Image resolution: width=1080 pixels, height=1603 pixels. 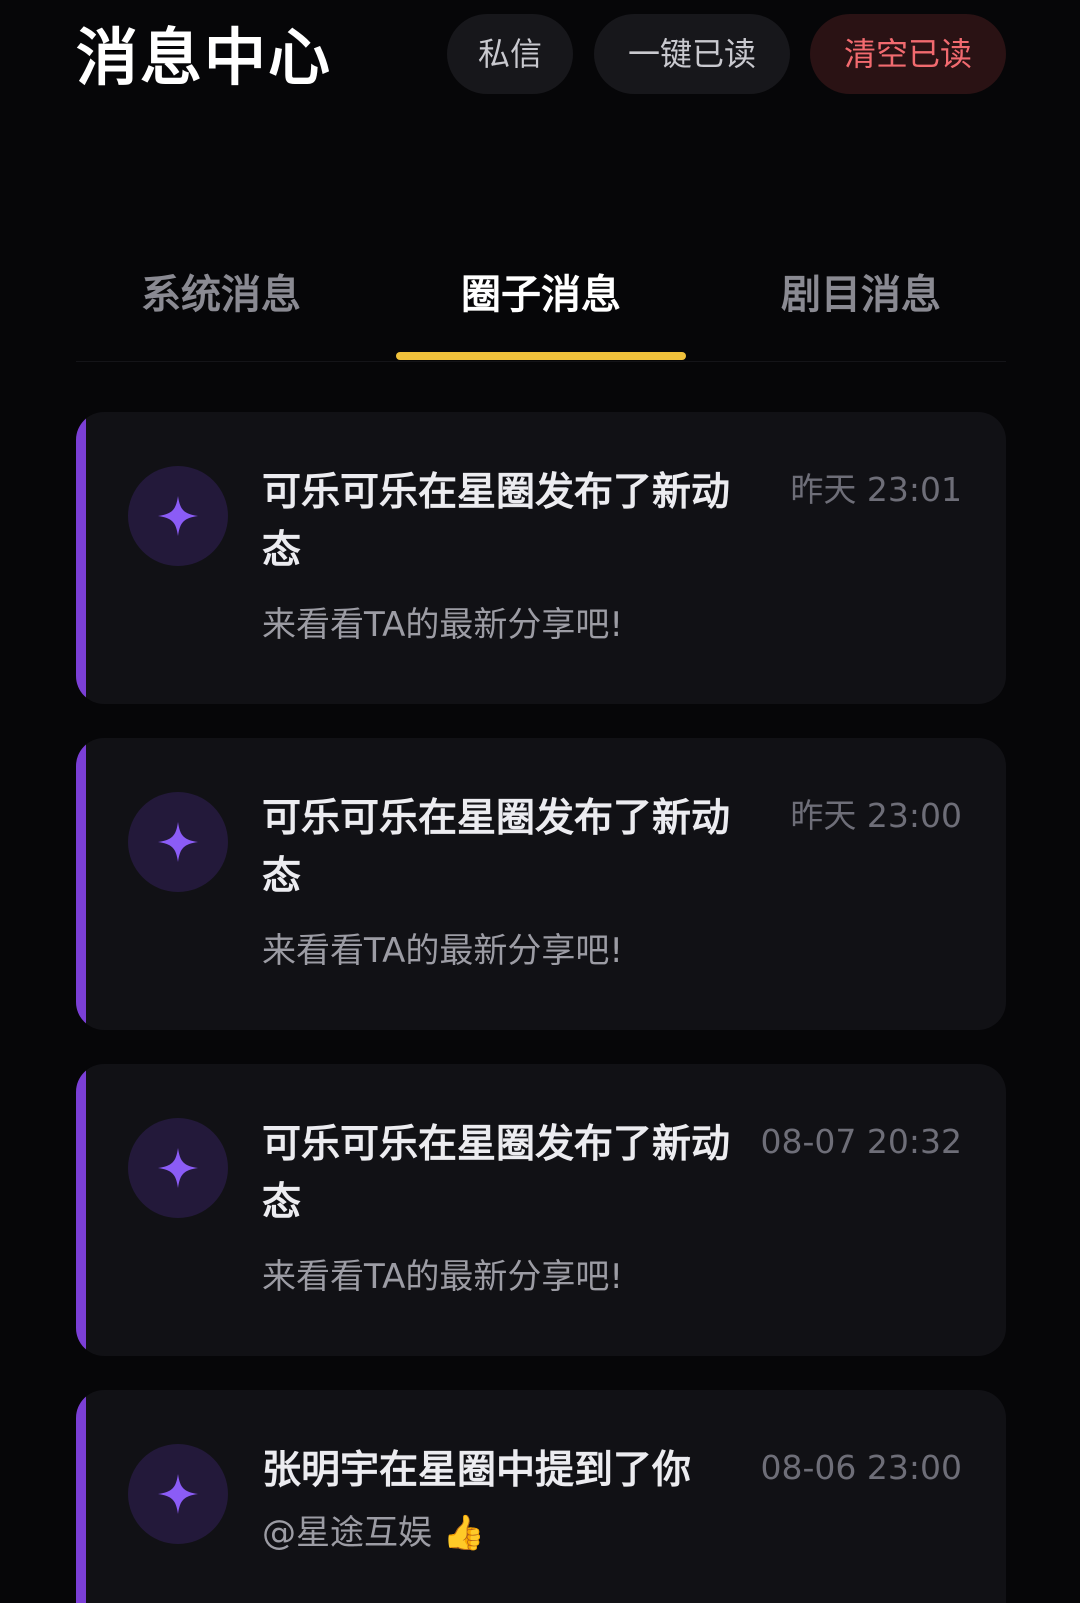 I want to click on message-body: @星途互娱 👍, so click(x=374, y=1533).